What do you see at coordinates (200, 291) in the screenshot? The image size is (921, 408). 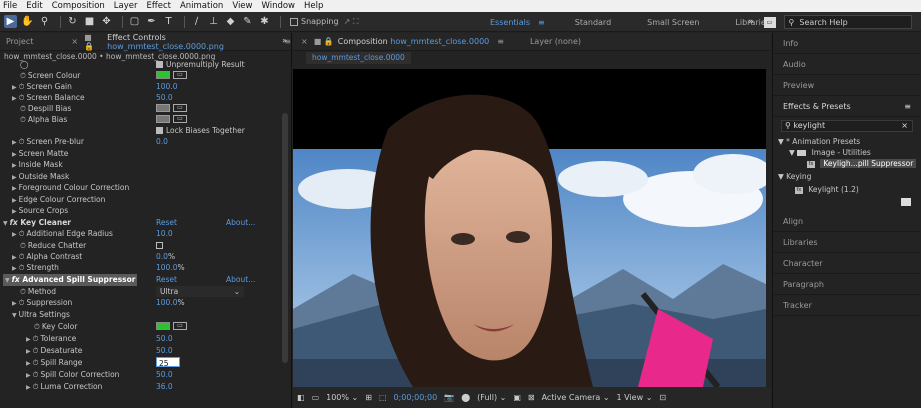 I see `method-dropdown: Ultra ⌄` at bounding box center [200, 291].